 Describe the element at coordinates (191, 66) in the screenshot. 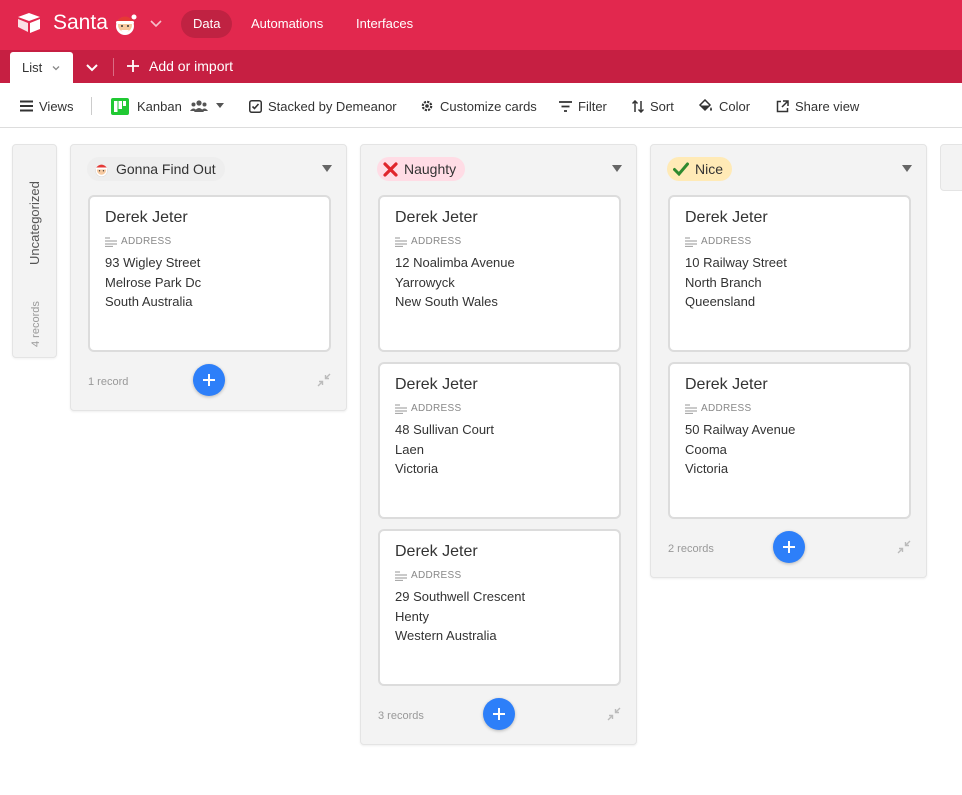

I see `add-or-import-label: Add or import` at that location.